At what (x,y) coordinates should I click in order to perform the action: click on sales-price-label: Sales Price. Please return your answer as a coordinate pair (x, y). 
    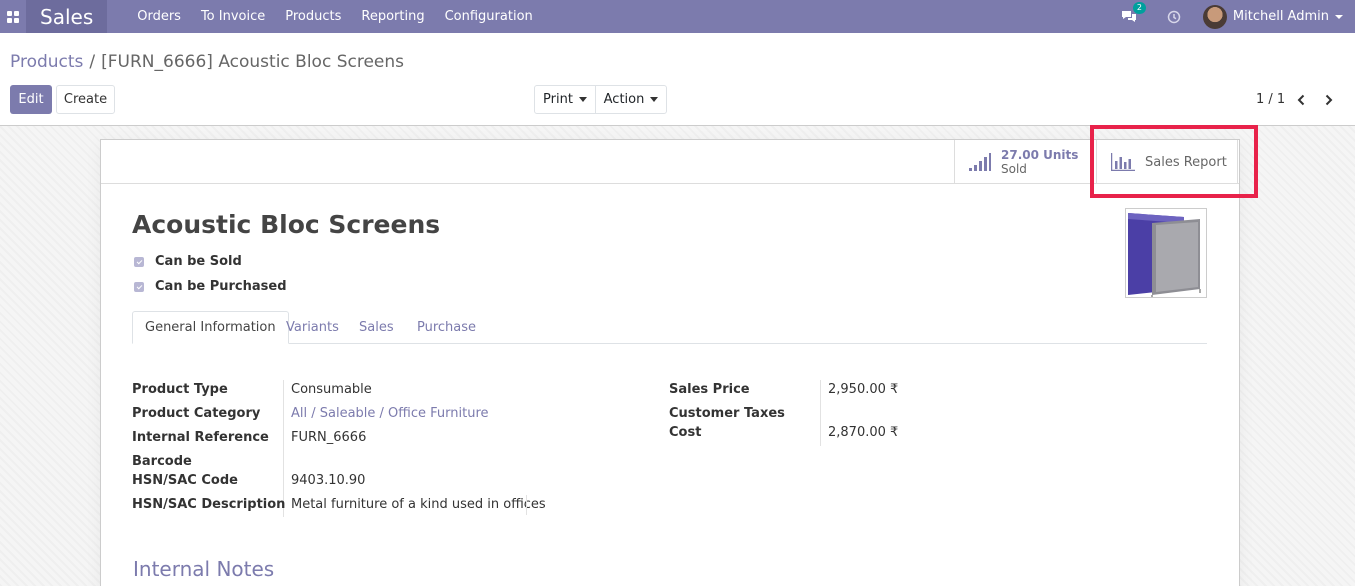
    Looking at the image, I should click on (709, 389).